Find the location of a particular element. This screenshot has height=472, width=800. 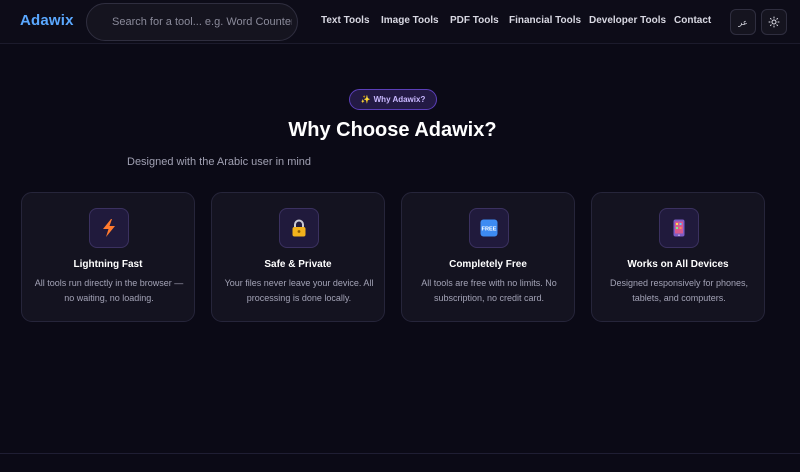

nav-link-contact: Contact is located at coordinates (692, 20).